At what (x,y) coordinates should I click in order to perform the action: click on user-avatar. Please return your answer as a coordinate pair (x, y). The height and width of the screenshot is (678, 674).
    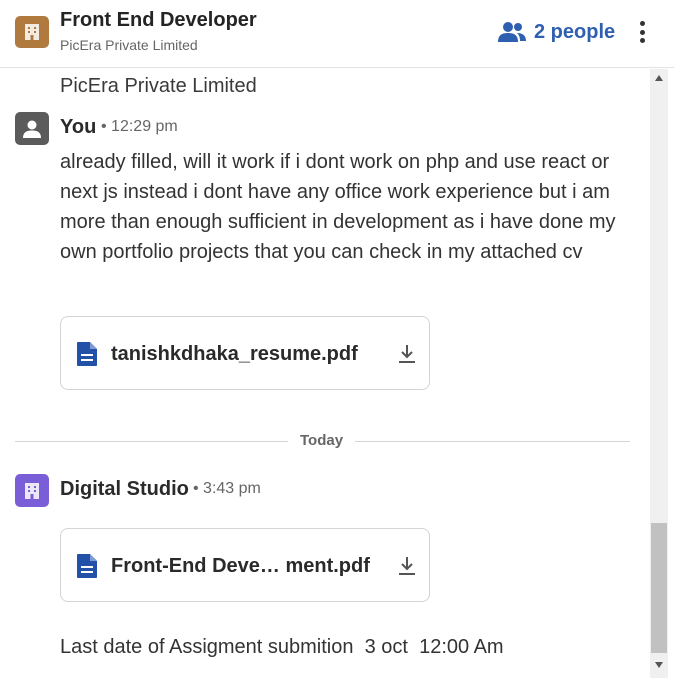
    Looking at the image, I should click on (32, 128).